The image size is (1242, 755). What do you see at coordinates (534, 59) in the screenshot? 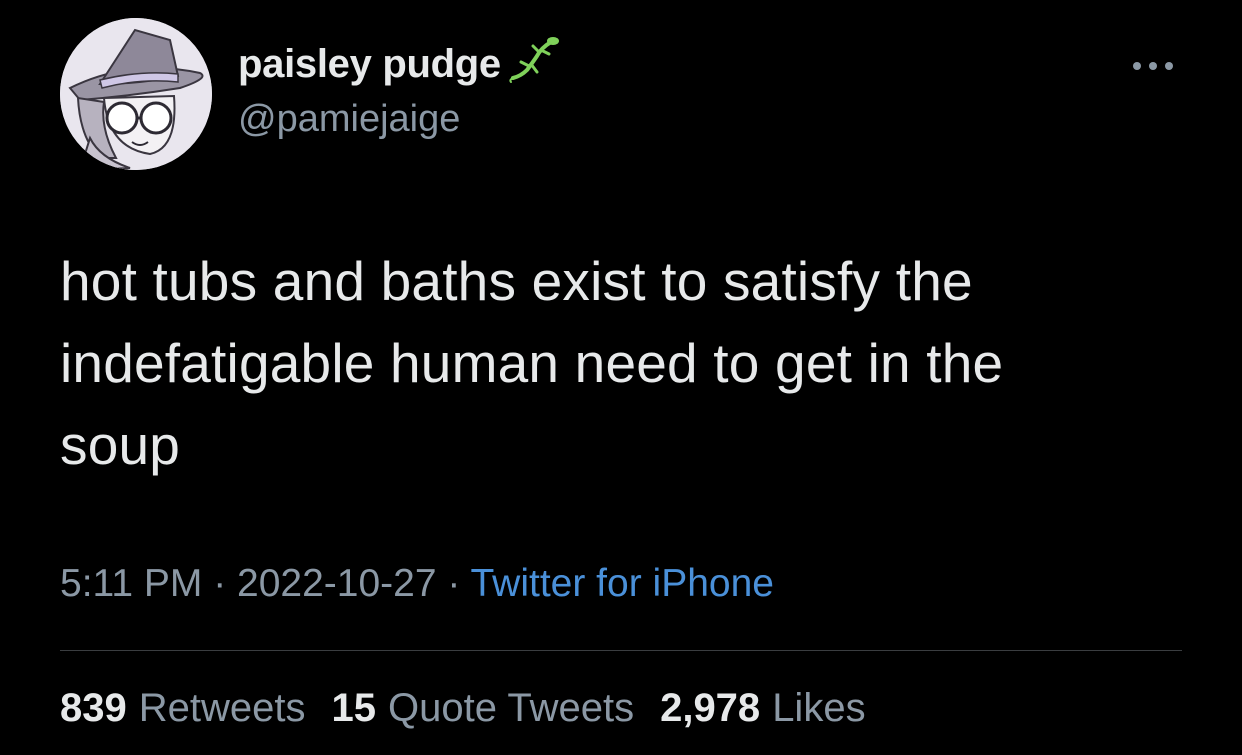
I see `lizard-icon` at bounding box center [534, 59].